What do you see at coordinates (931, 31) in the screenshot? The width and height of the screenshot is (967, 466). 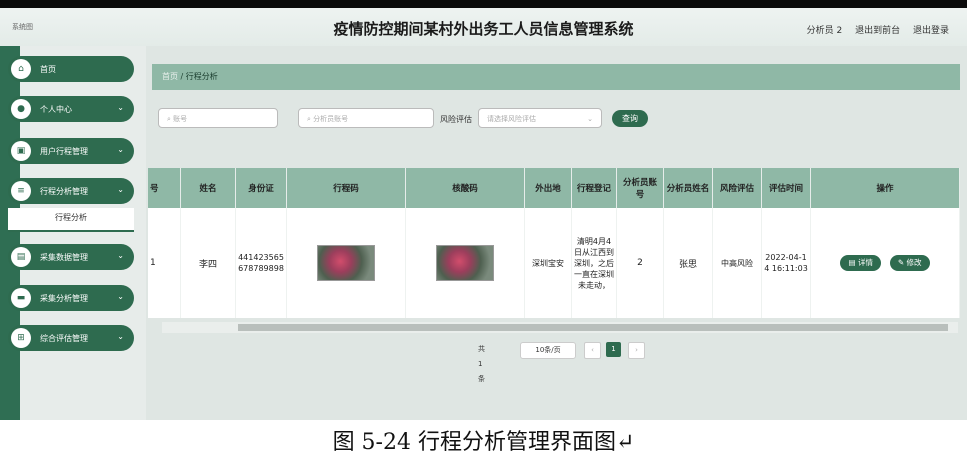 I see `logout-link: 退出登录` at bounding box center [931, 31].